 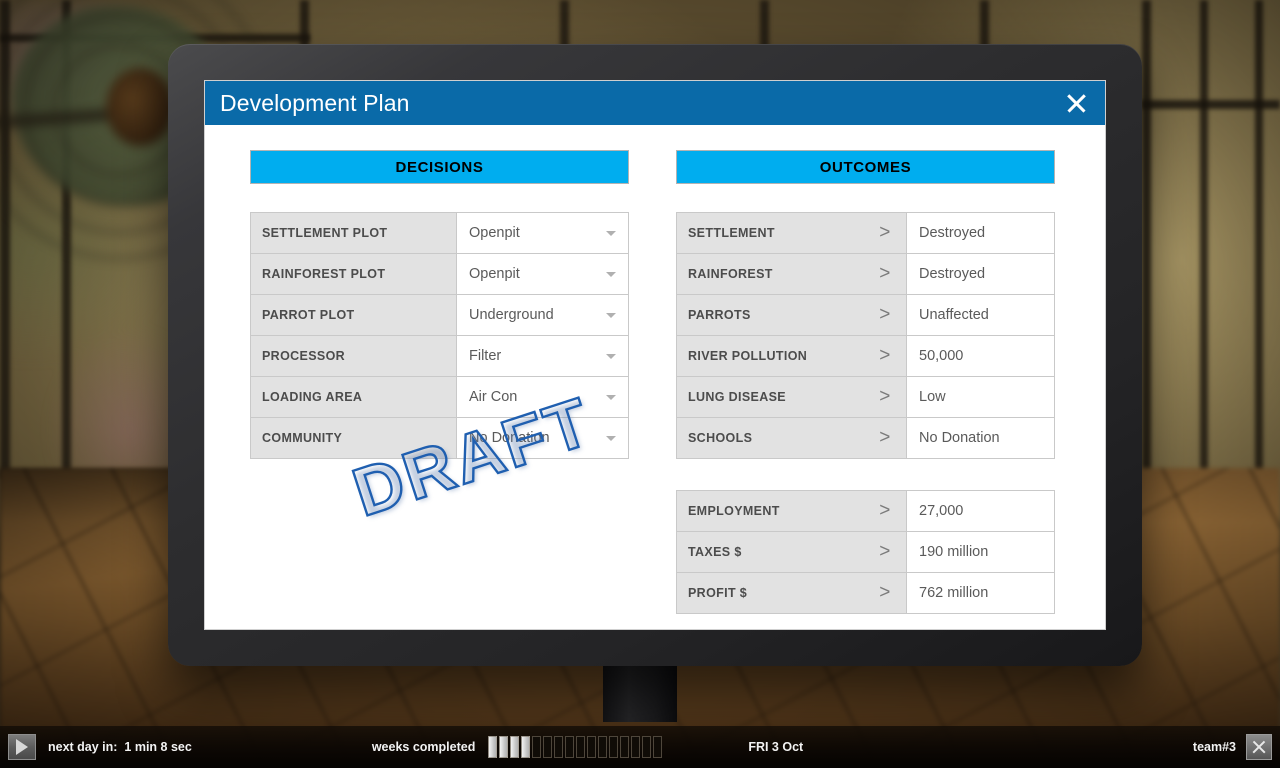 What do you see at coordinates (980, 593) in the screenshot?
I see `outcome-value: 762 million` at bounding box center [980, 593].